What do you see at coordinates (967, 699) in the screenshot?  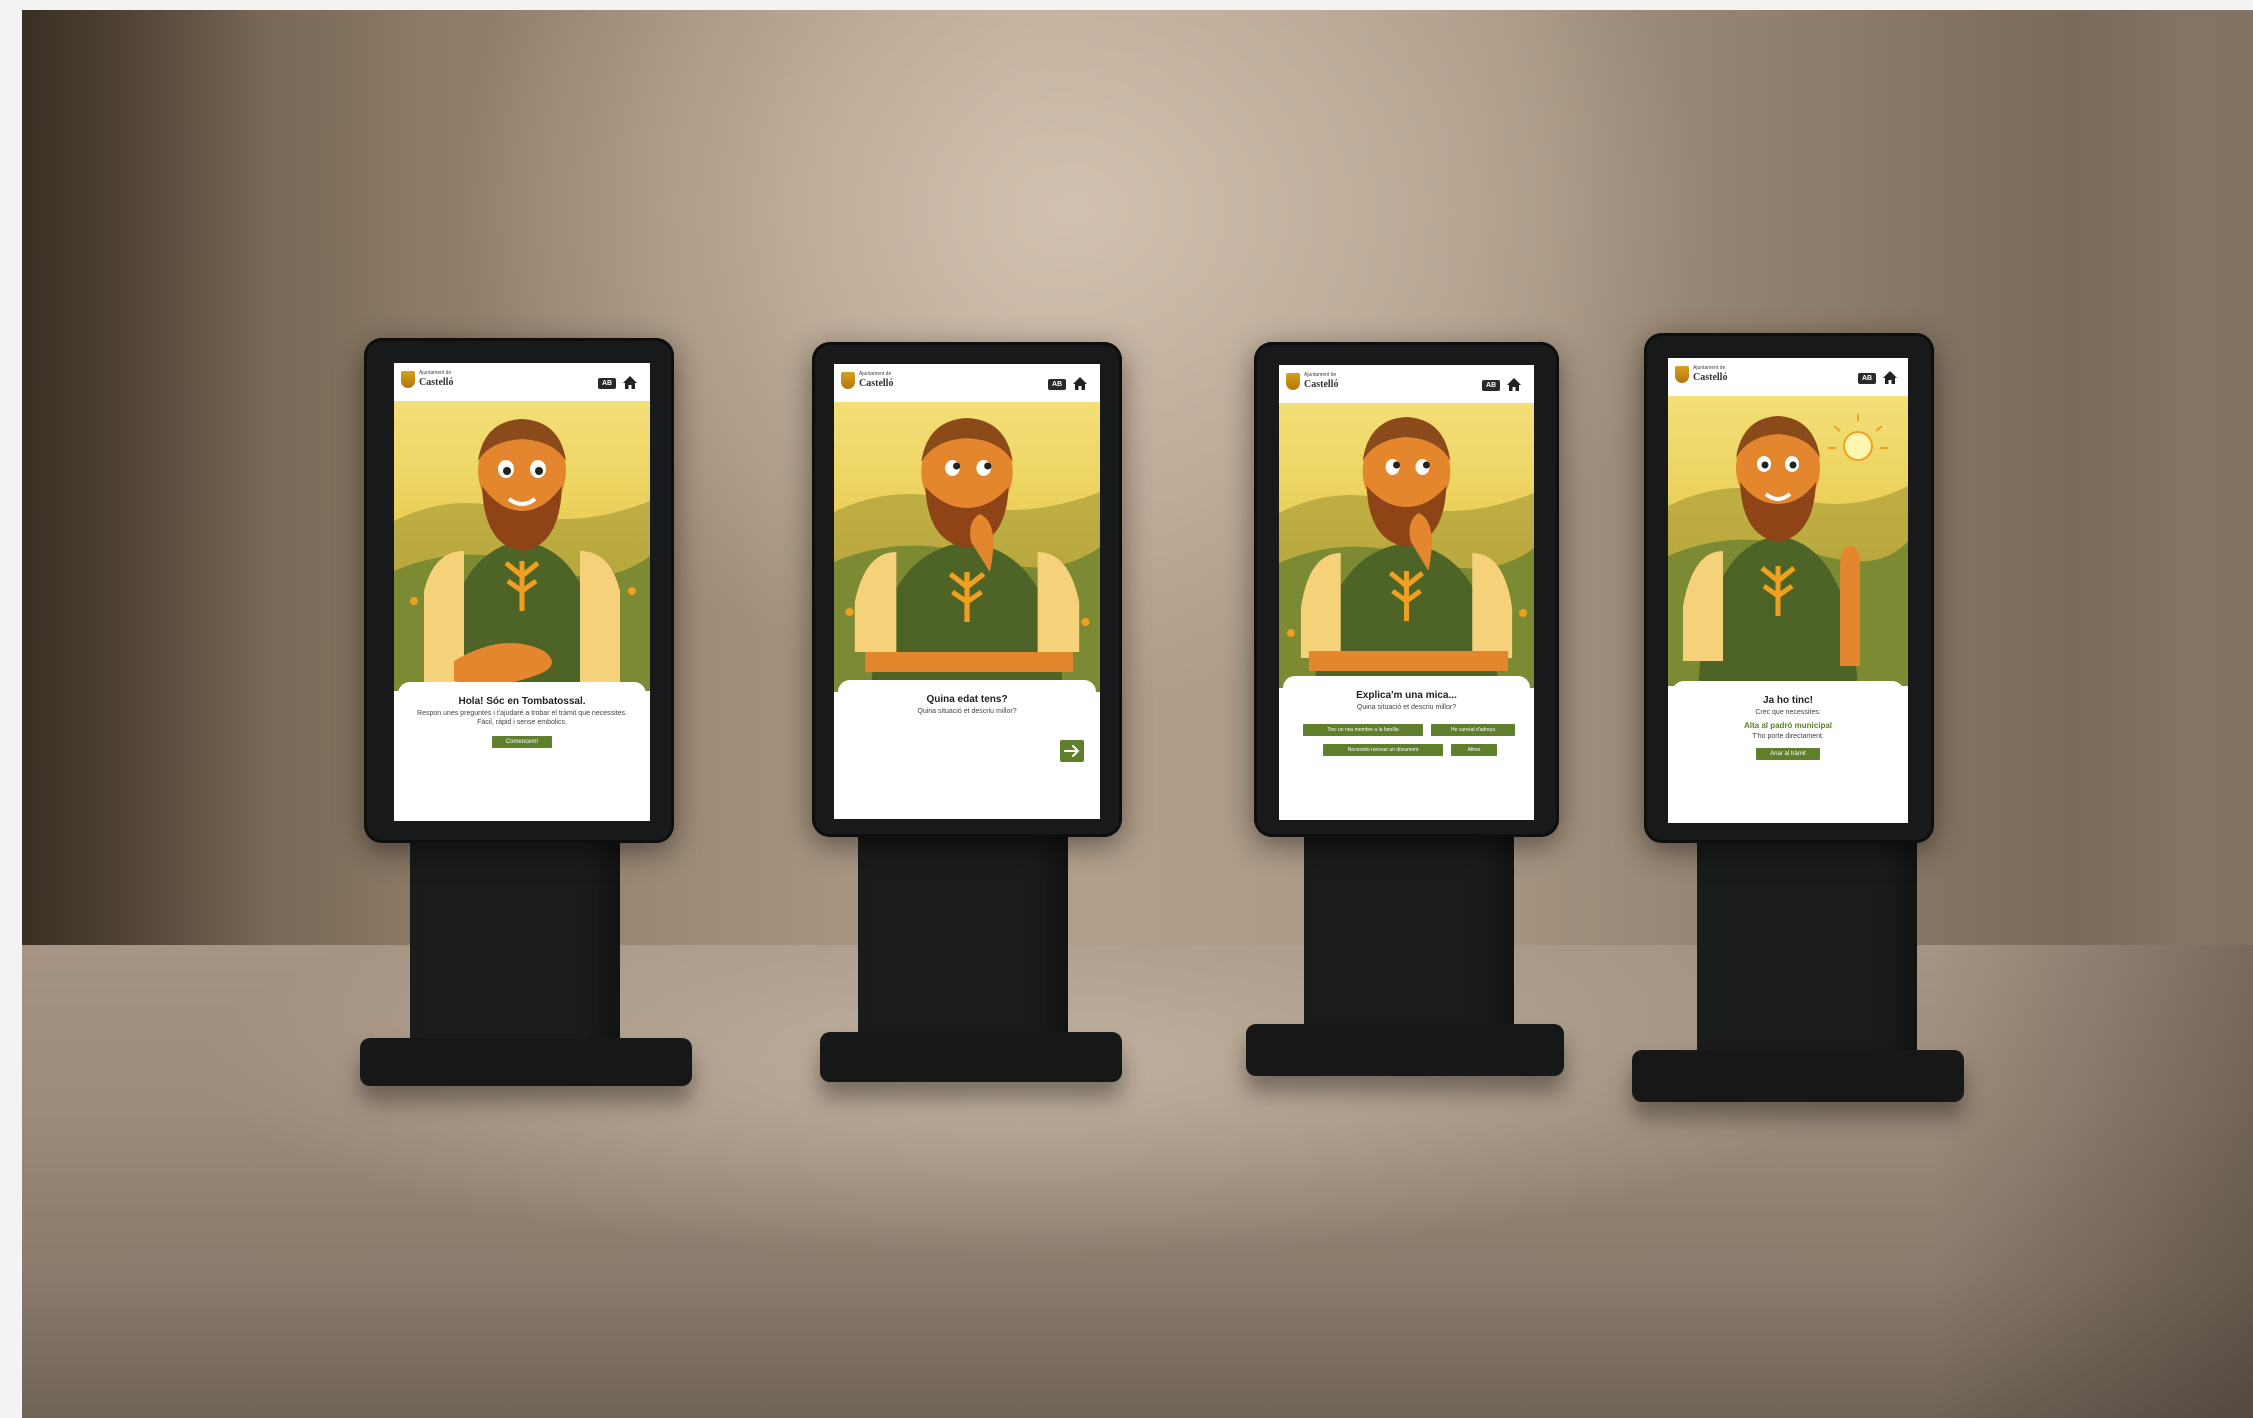 I see `dialog-title: Quina edat tens?` at bounding box center [967, 699].